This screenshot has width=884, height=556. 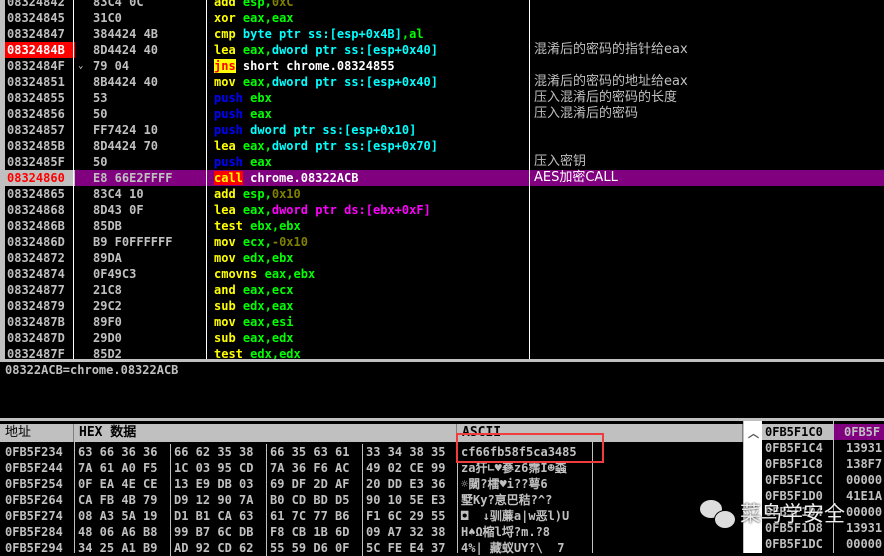 What do you see at coordinates (315, 130) in the screenshot?
I see `instruction: push dword ptr ss:[esp+0x10]` at bounding box center [315, 130].